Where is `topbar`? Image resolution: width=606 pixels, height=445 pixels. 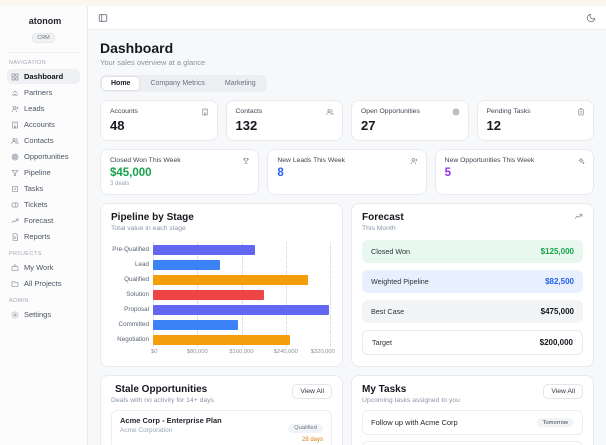
topbar is located at coordinates (347, 18).